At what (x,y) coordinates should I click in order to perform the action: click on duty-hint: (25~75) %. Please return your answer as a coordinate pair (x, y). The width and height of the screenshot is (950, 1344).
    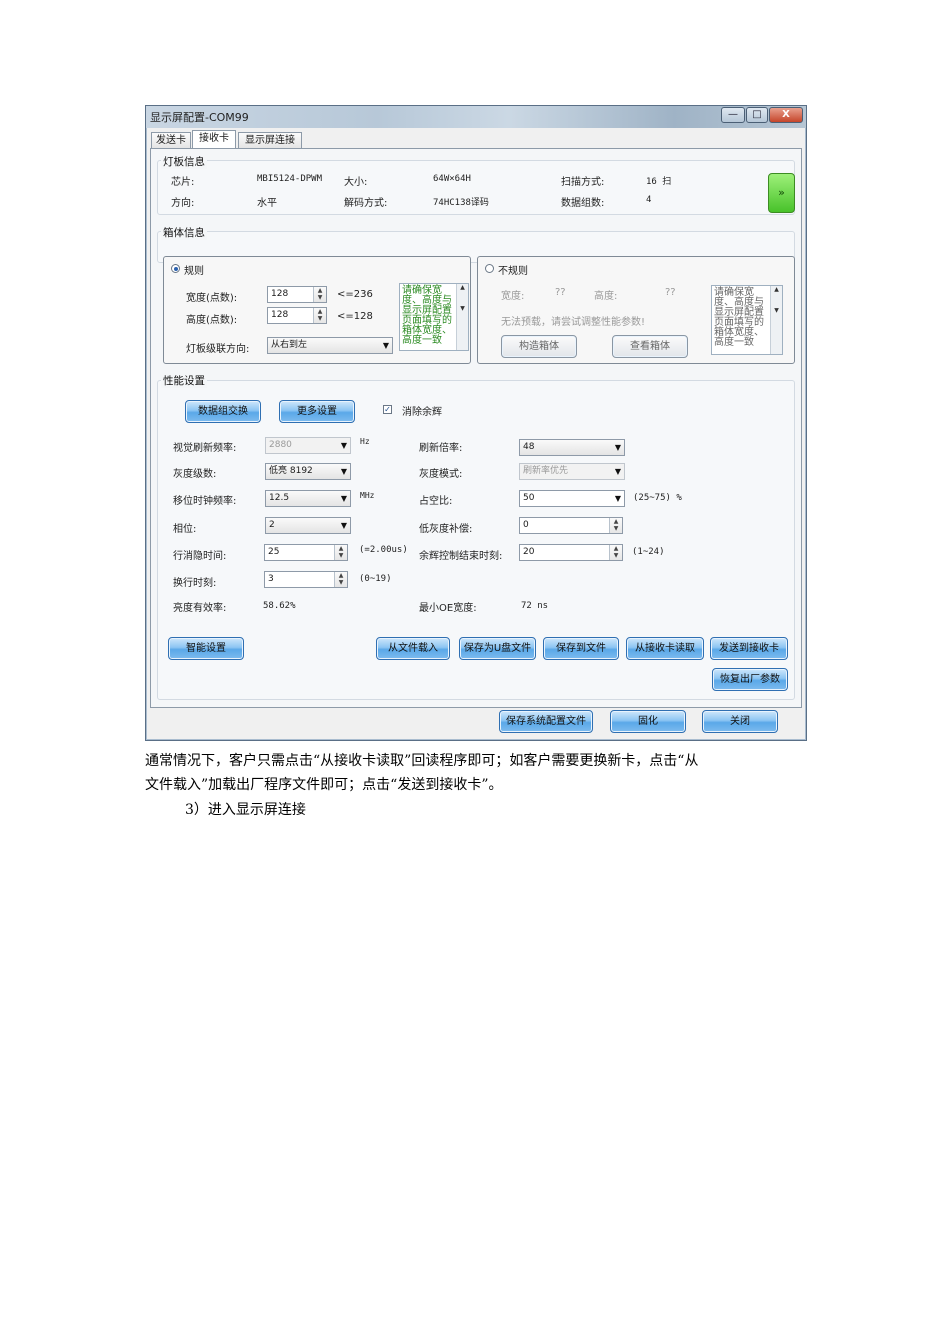
    Looking at the image, I should click on (657, 498).